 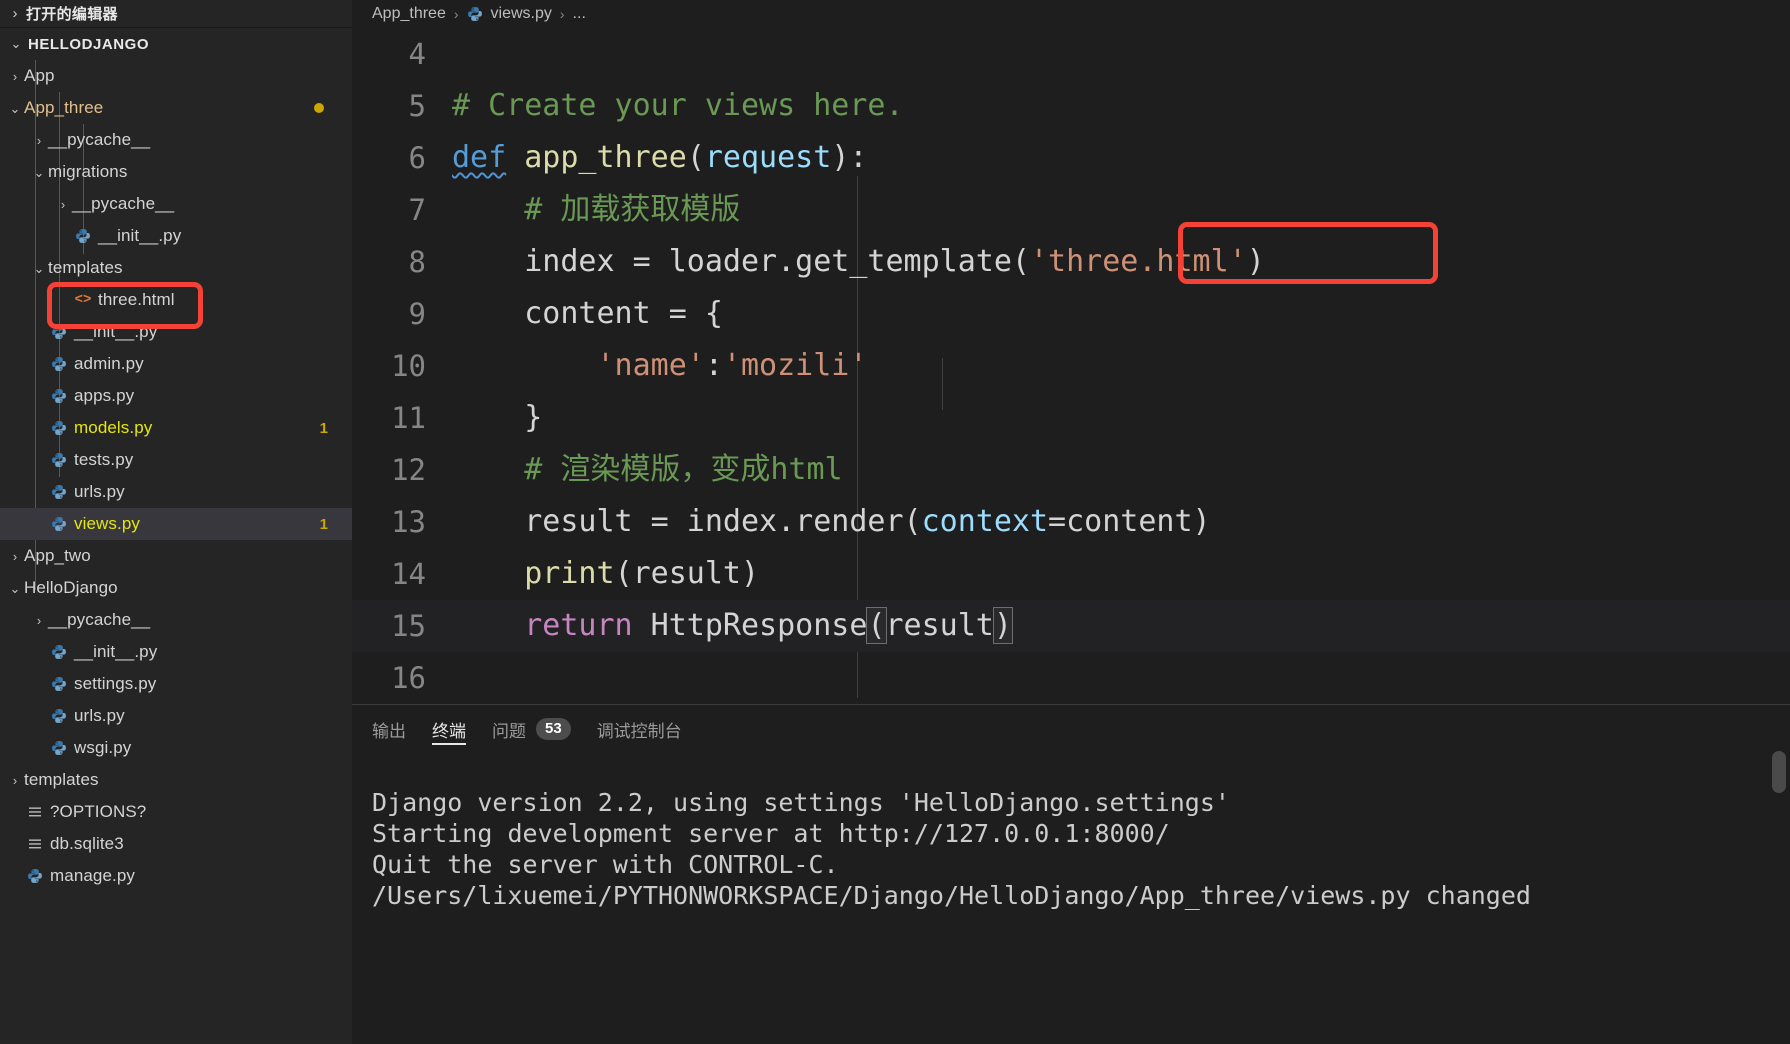 What do you see at coordinates (569, 573) in the screenshot?
I see `code-token: print` at bounding box center [569, 573].